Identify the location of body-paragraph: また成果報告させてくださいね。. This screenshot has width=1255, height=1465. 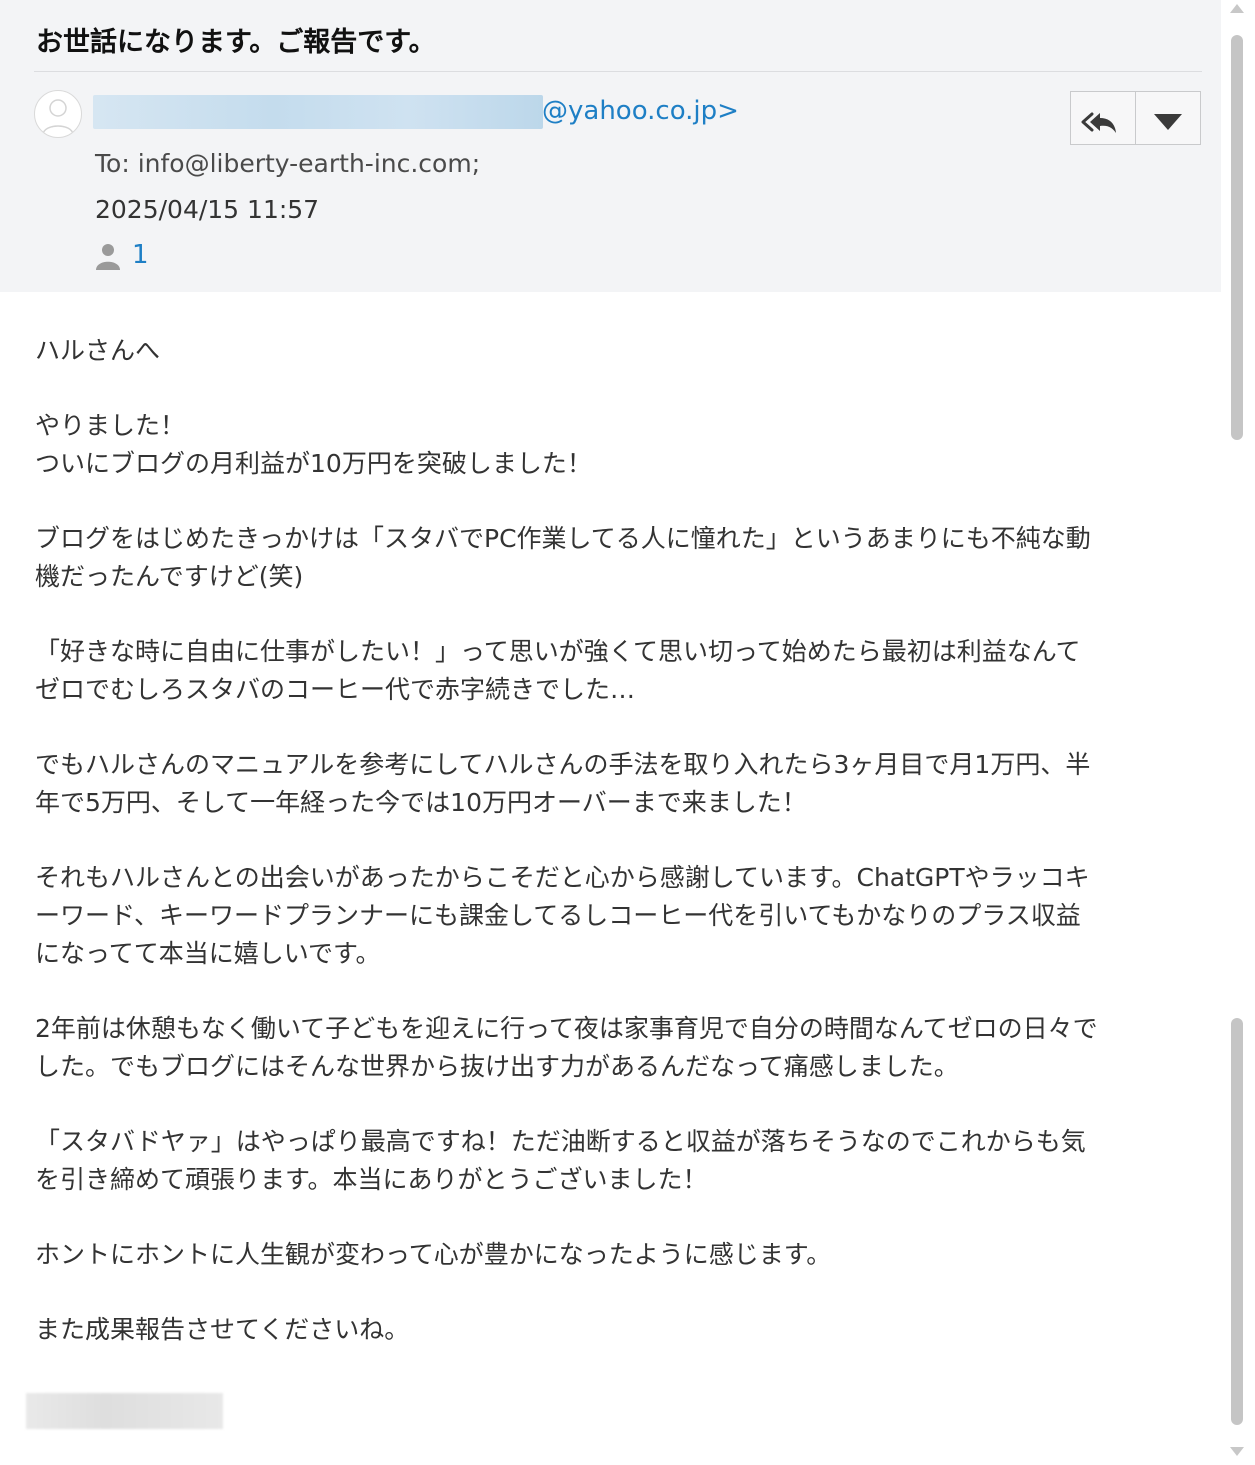
(222, 1329).